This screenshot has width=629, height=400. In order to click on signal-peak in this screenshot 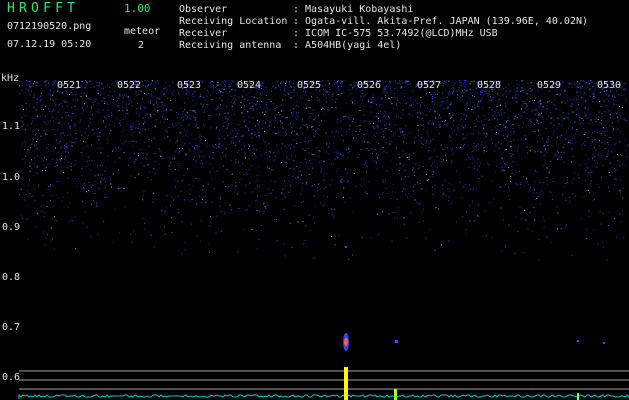, I will do `click(578, 396)`.